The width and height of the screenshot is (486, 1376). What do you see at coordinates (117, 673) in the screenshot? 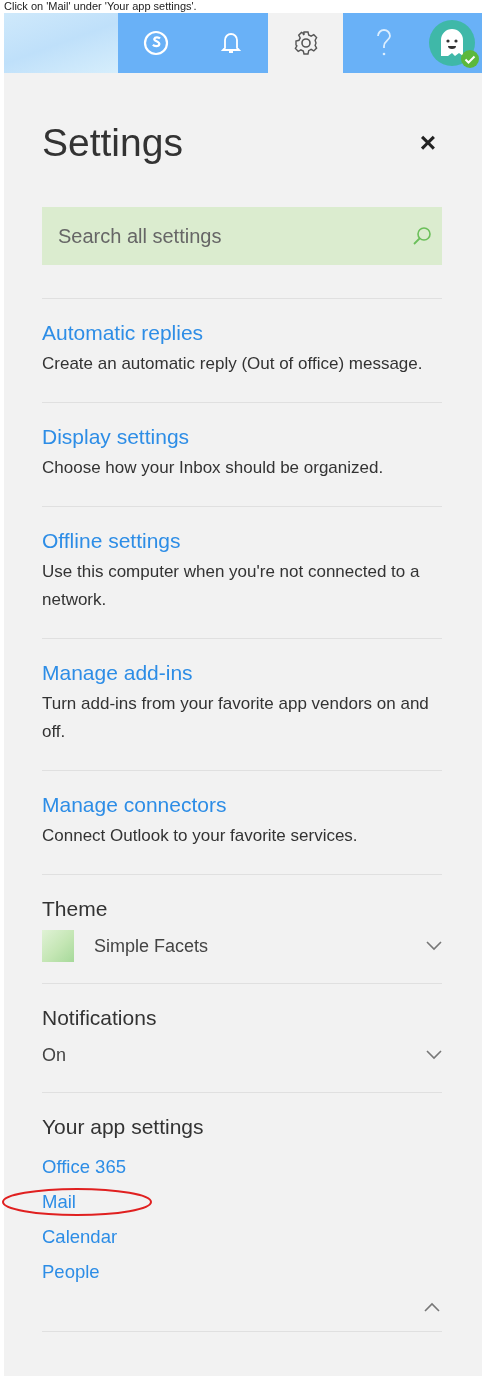
I see `settings-link: Manage add-ins` at bounding box center [117, 673].